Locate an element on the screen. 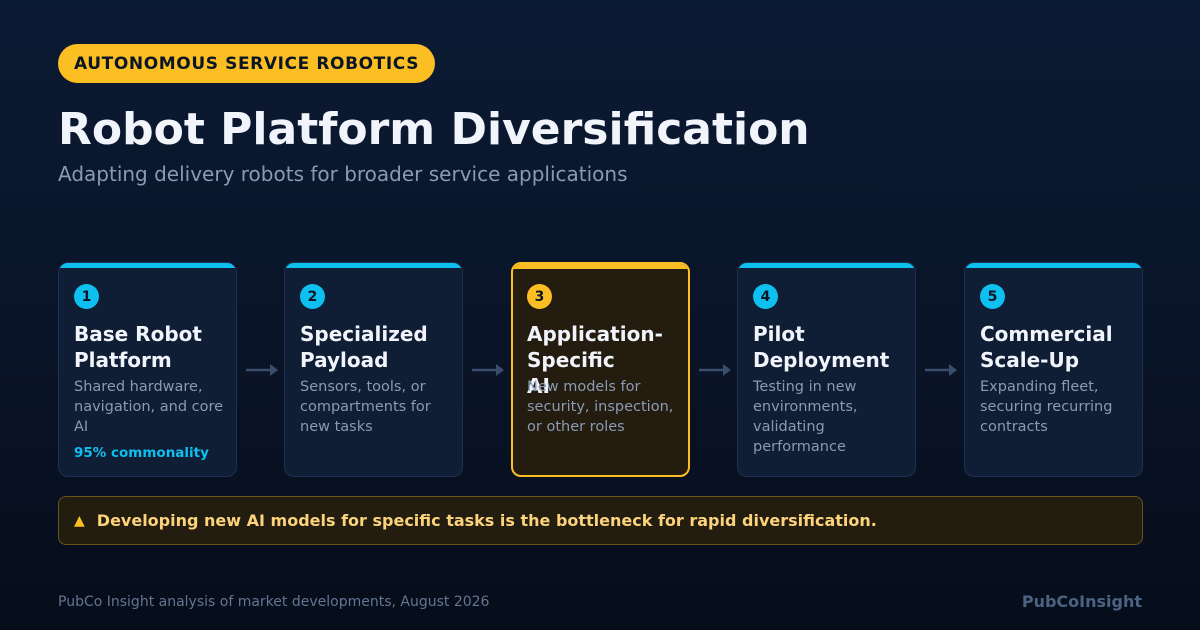  step-number-badge: 5 is located at coordinates (992, 296).